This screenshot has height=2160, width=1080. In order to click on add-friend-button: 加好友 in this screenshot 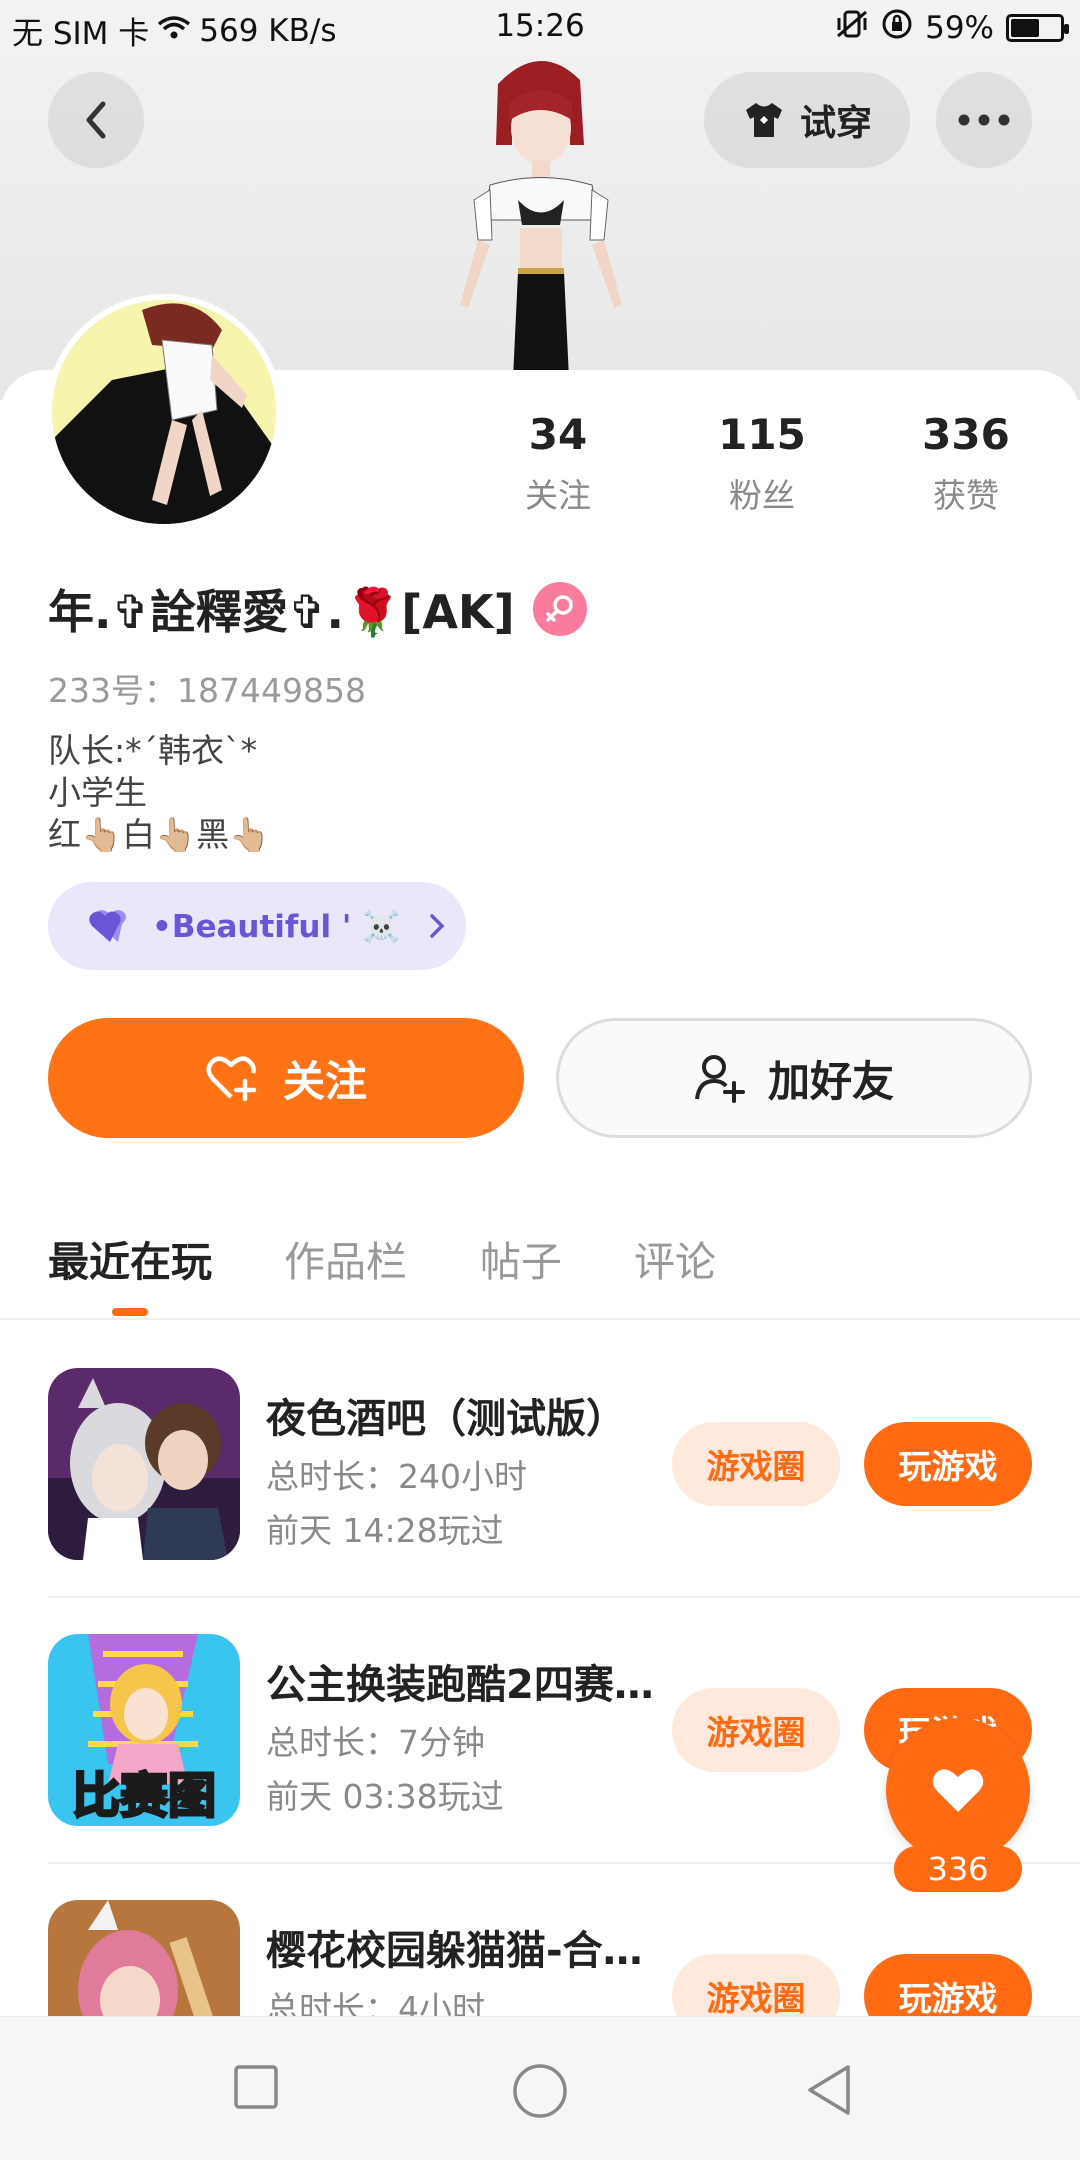, I will do `click(794, 1078)`.